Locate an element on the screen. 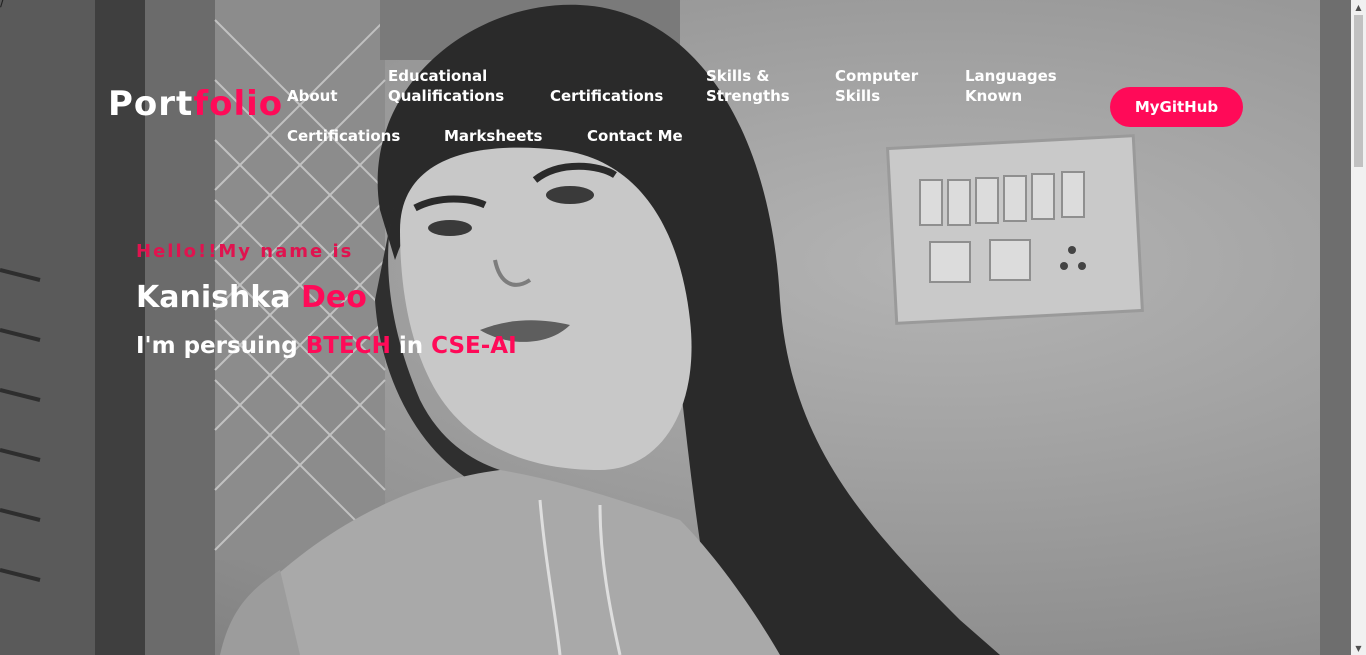 The height and width of the screenshot is (655, 1366). logo-text-accent: folio is located at coordinates (238, 104).